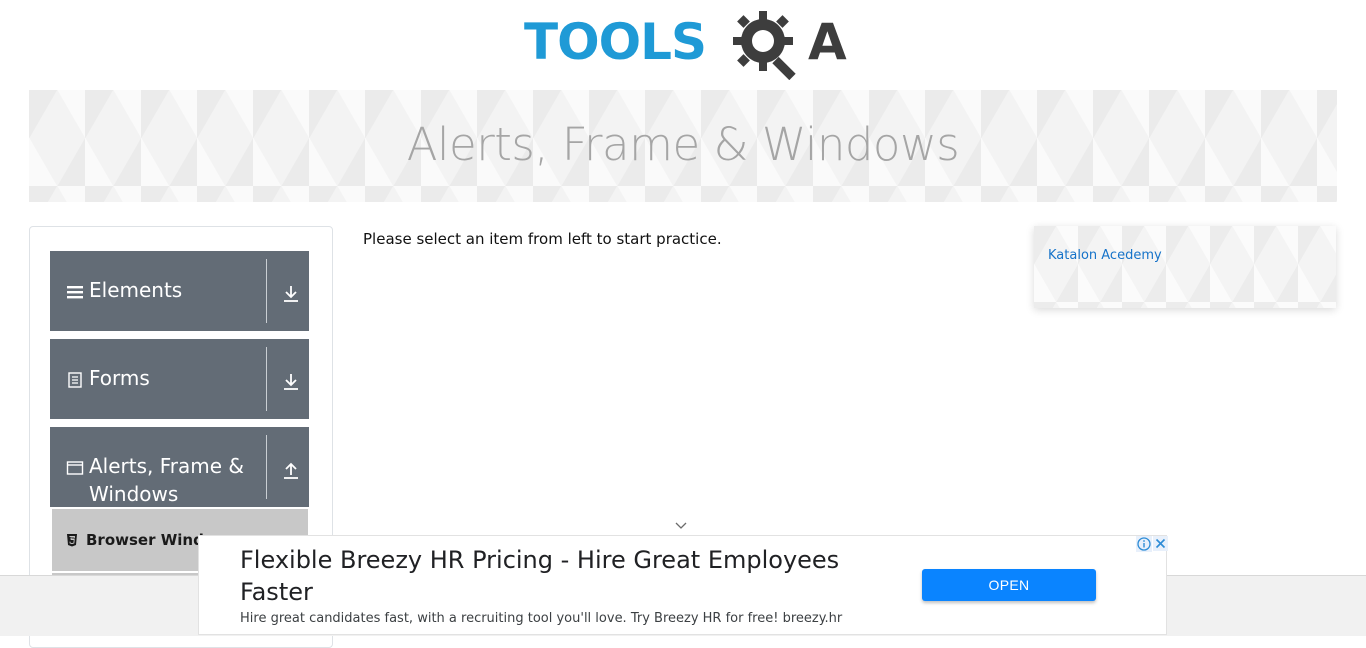 Image resolution: width=1366 pixels, height=648 pixels. Describe the element at coordinates (681, 525) in the screenshot. I see `chevron-down-icon` at that location.